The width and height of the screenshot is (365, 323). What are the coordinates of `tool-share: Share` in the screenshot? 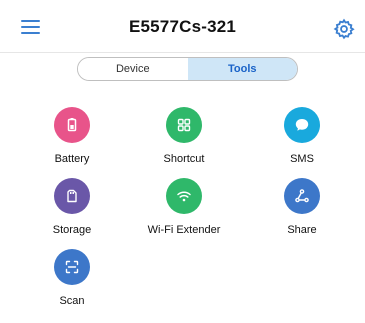 It's located at (302, 207).